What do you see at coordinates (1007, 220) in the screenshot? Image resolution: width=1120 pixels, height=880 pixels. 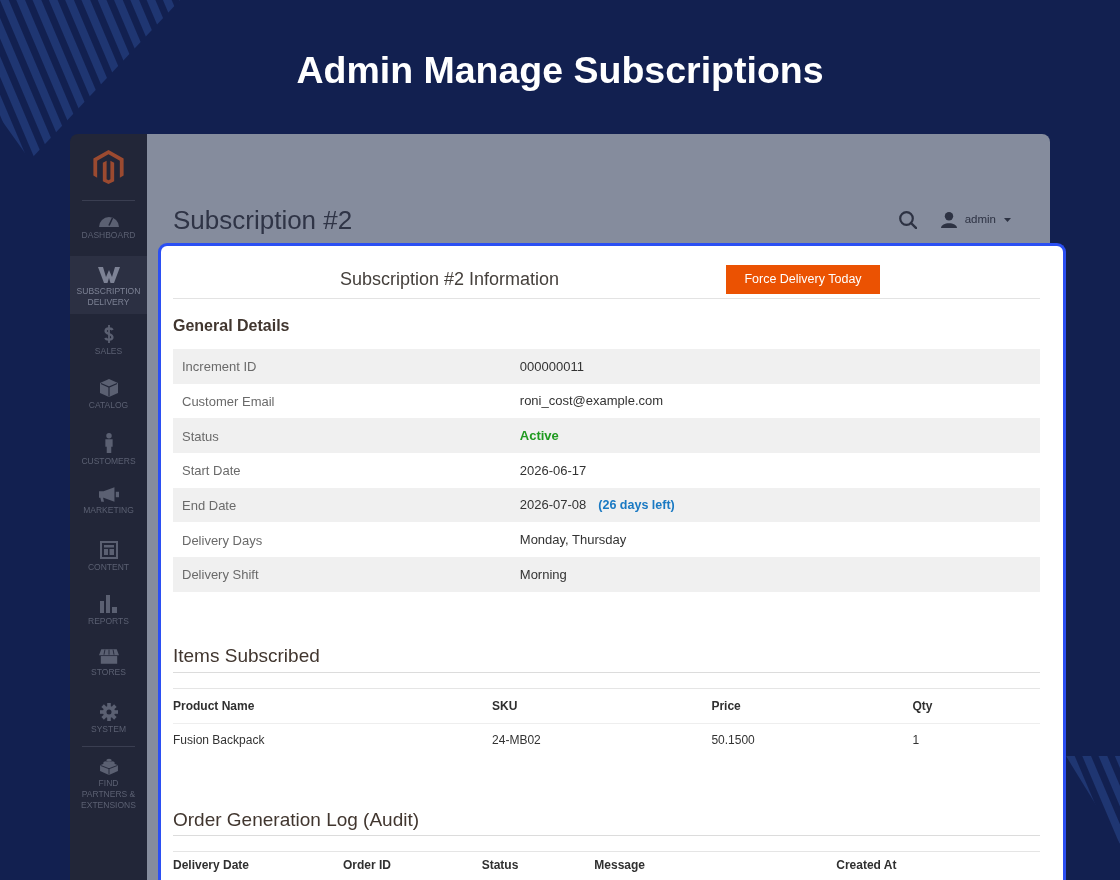 I see `caret-icon` at bounding box center [1007, 220].